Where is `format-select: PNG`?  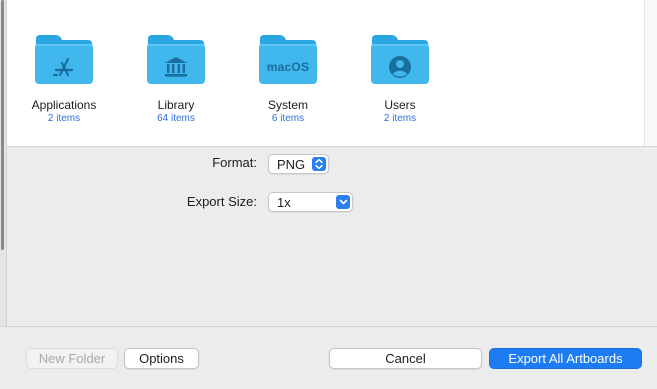
format-select: PNG is located at coordinates (298, 164).